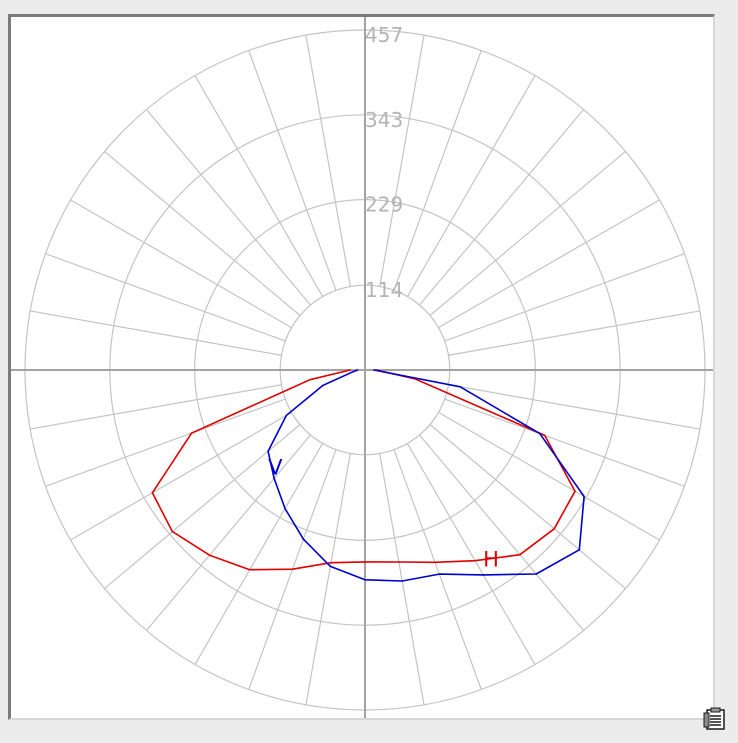  What do you see at coordinates (384, 35) in the screenshot?
I see `ring-label: 457` at bounding box center [384, 35].